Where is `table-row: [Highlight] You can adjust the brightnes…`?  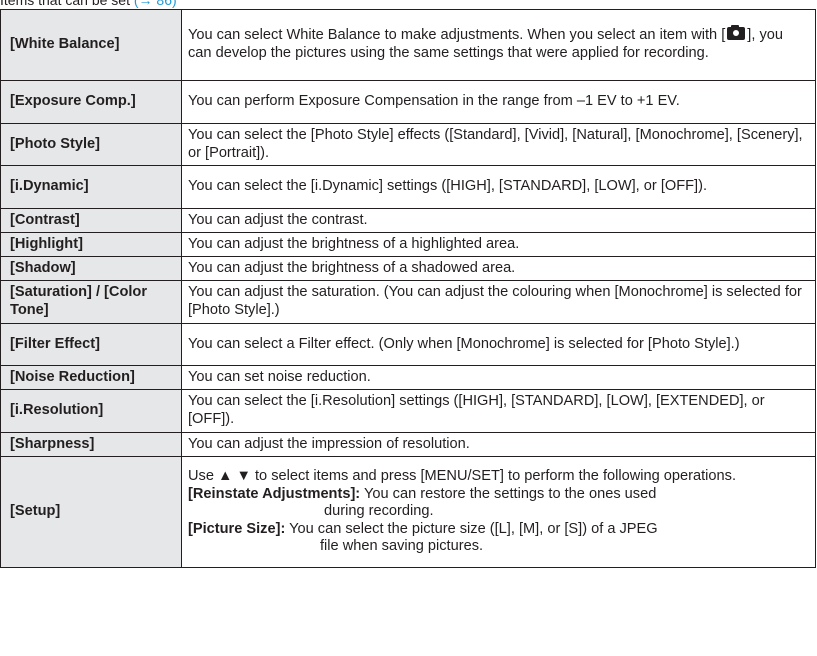 table-row: [Highlight] You can adjust the brightnes… is located at coordinates (408, 244).